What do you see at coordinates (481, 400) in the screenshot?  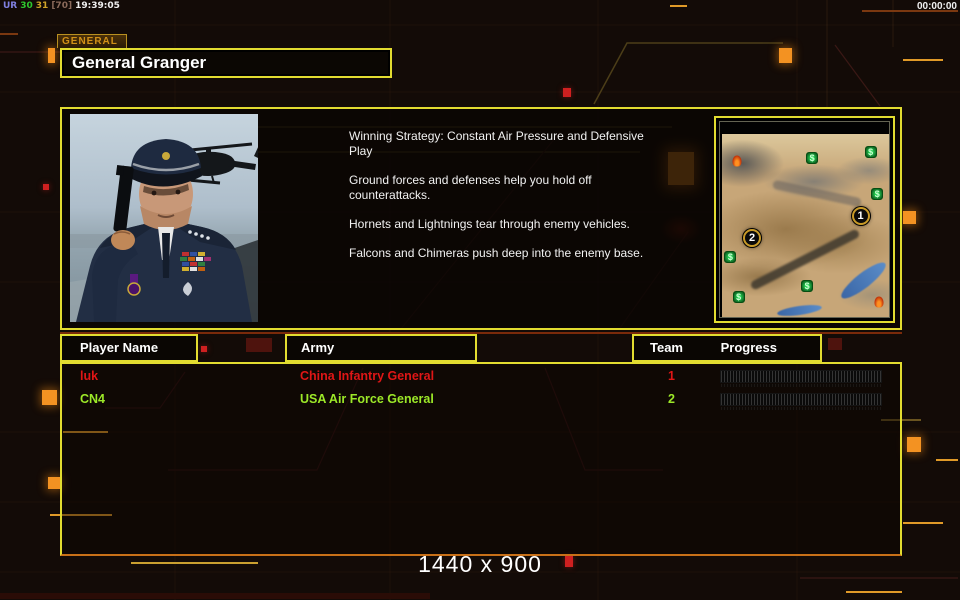 I see `player-row: CN4 USA Air Force General 2` at bounding box center [481, 400].